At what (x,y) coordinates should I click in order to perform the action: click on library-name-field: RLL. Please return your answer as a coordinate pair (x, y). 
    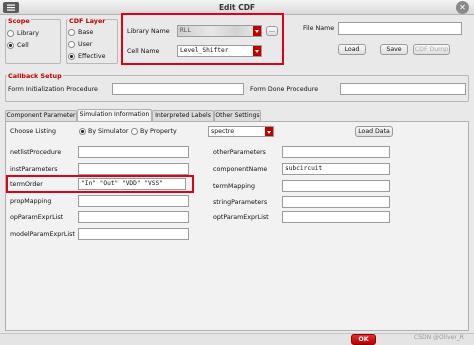
    Looking at the image, I should click on (219, 31).